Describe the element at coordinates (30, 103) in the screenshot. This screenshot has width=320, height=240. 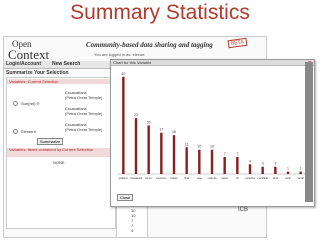
I see `row-label-1: Sun(ret) ®` at that location.